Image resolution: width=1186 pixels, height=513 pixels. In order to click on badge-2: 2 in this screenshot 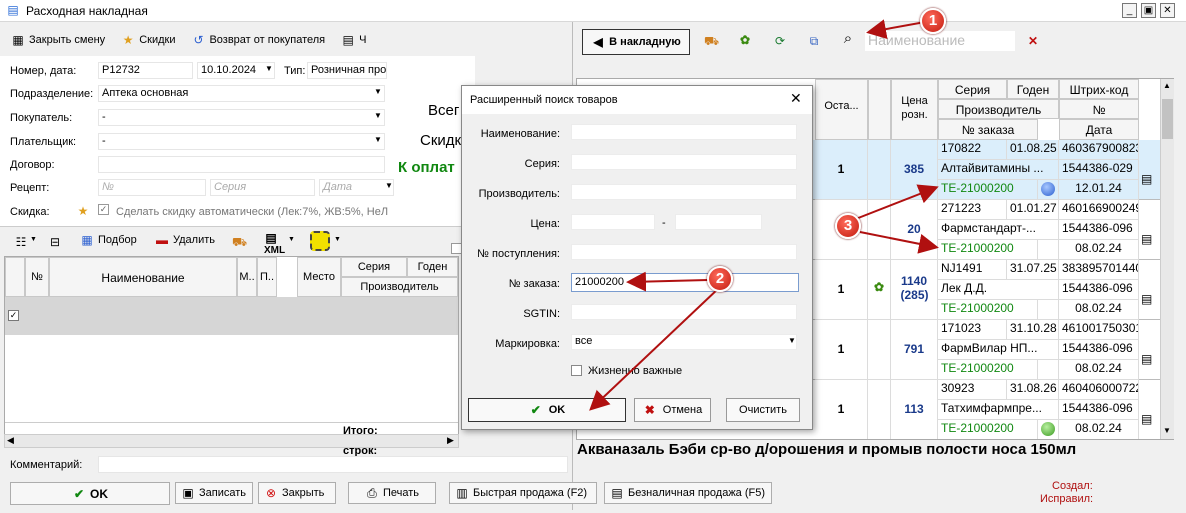, I will do `click(720, 279)`.